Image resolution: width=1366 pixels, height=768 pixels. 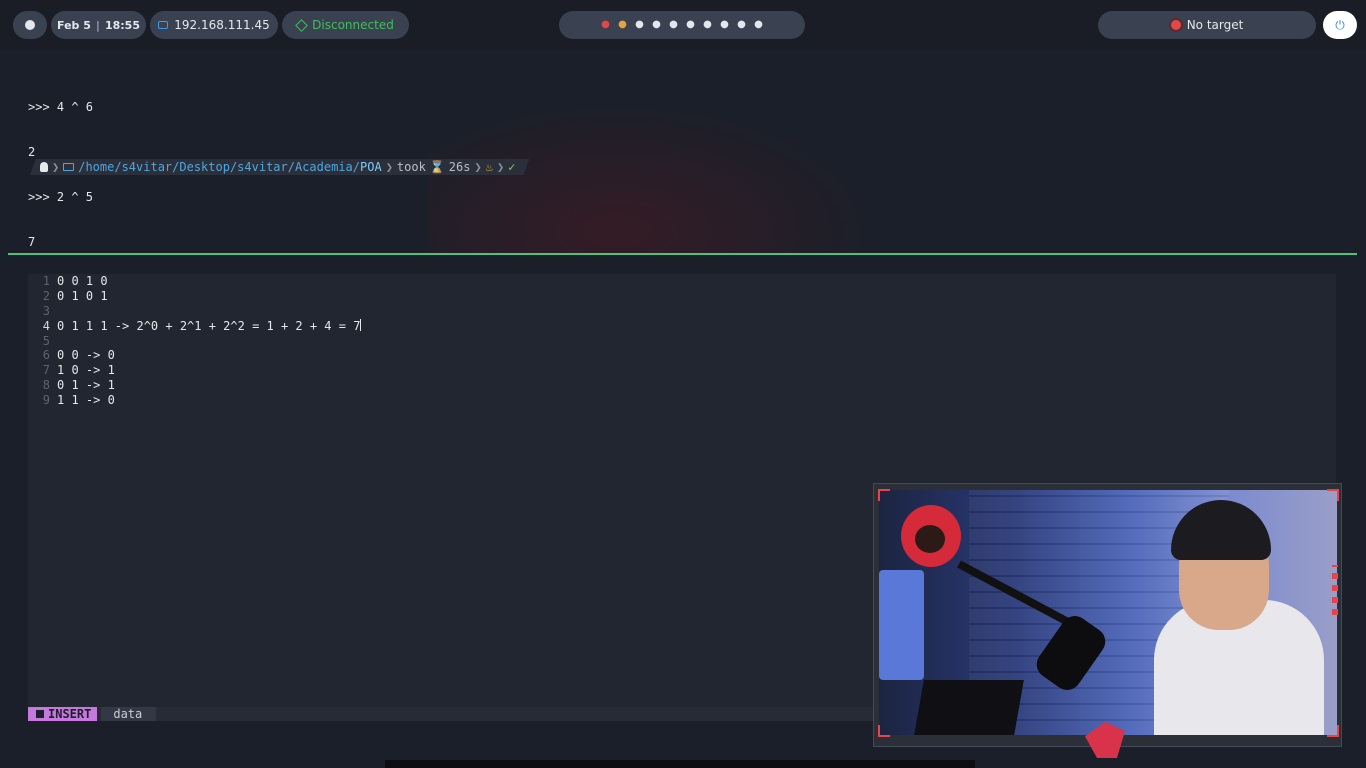 I want to click on editor-line: 3, so click(x=194, y=311).